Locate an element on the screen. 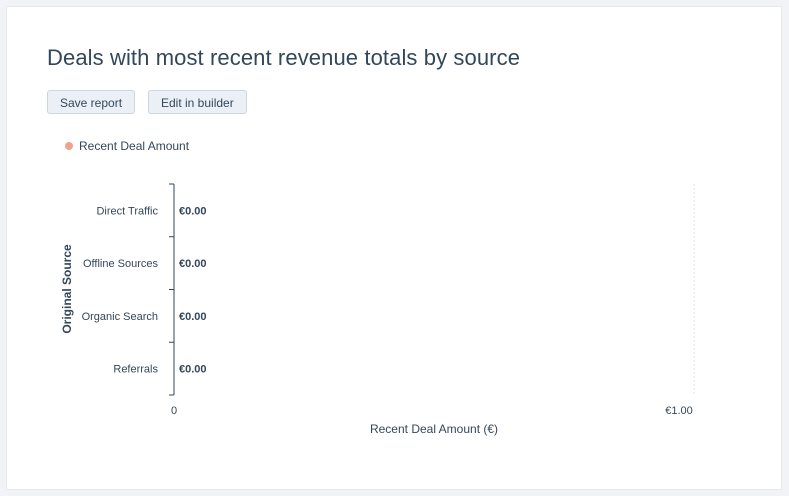 This screenshot has height=496, width=789. y-tick-label: Offline Sources is located at coordinates (121, 264).